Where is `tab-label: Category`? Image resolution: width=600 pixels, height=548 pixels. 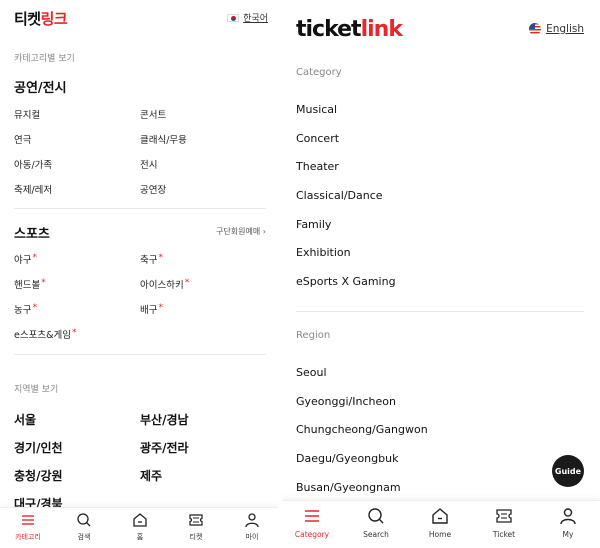 tab-label: Category is located at coordinates (312, 534).